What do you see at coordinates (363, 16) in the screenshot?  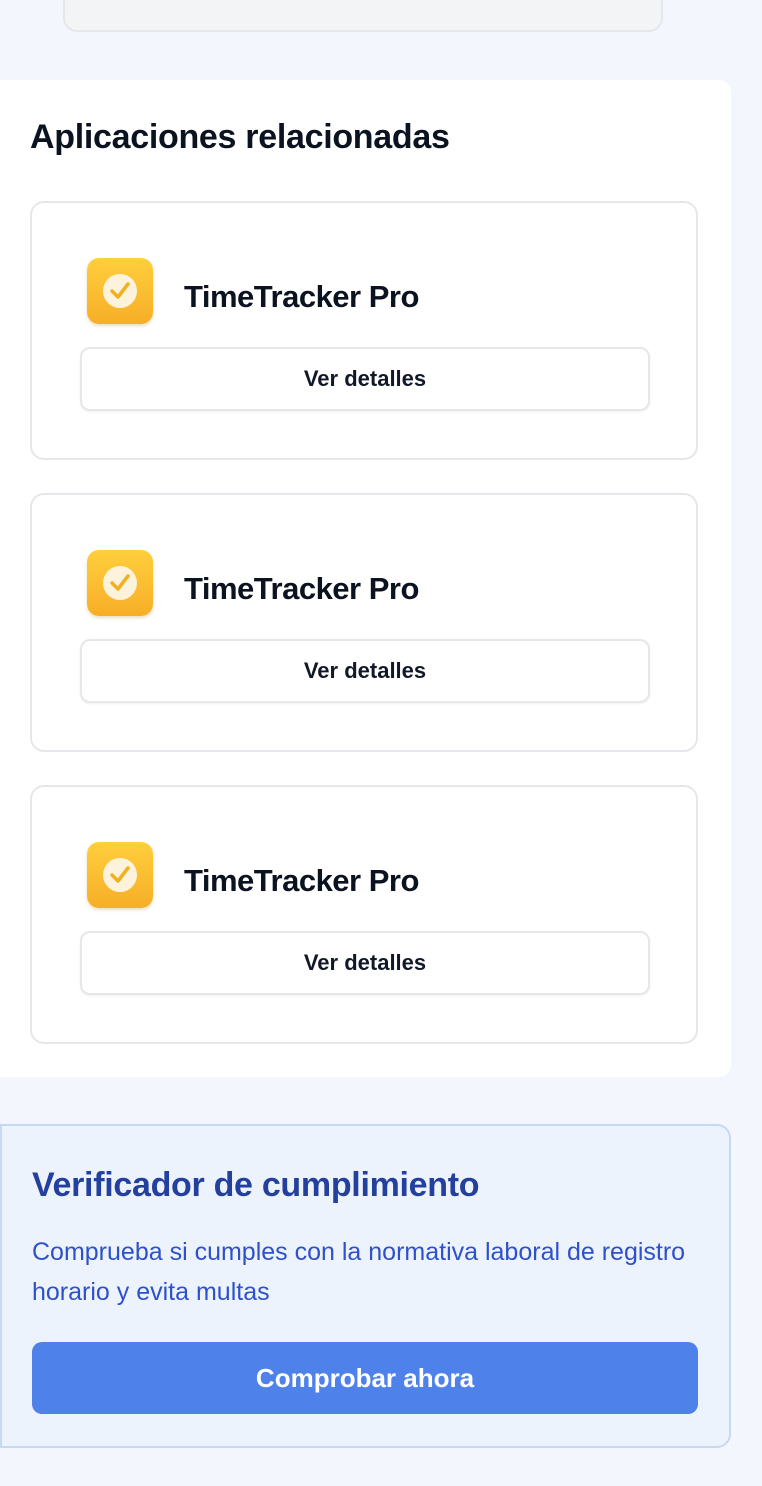 I see `previous-section-card` at bounding box center [363, 16].